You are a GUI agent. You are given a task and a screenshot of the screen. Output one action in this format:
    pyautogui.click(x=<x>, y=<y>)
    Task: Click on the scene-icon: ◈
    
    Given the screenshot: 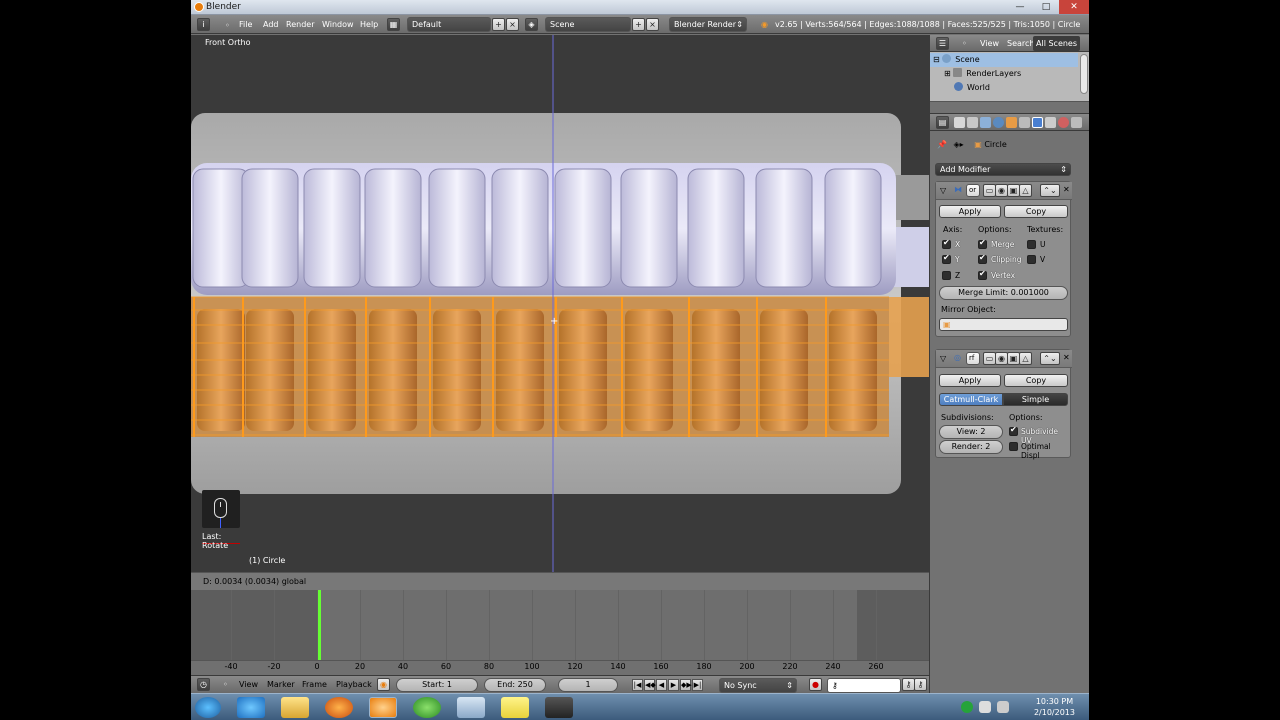 What is the action you would take?
    pyautogui.click(x=531, y=24)
    